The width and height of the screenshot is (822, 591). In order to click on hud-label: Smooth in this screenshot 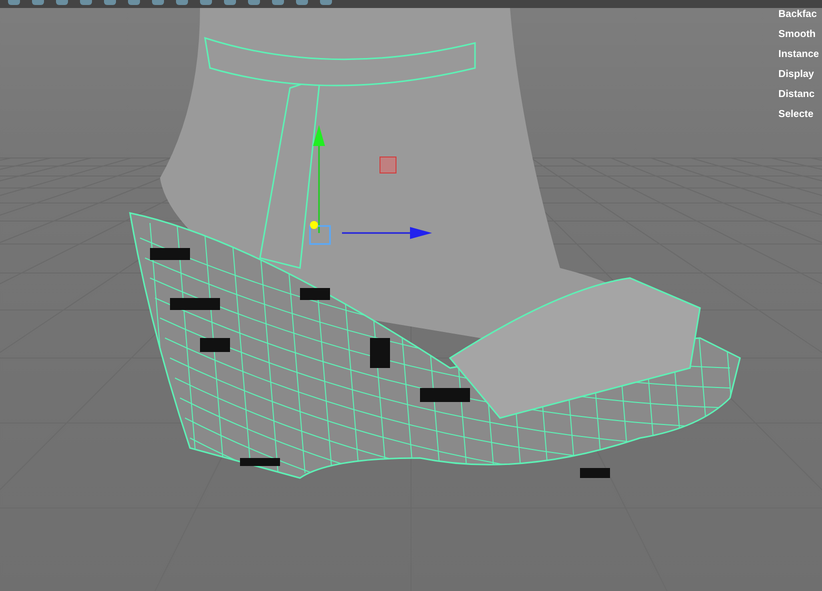, I will do `click(797, 35)`.